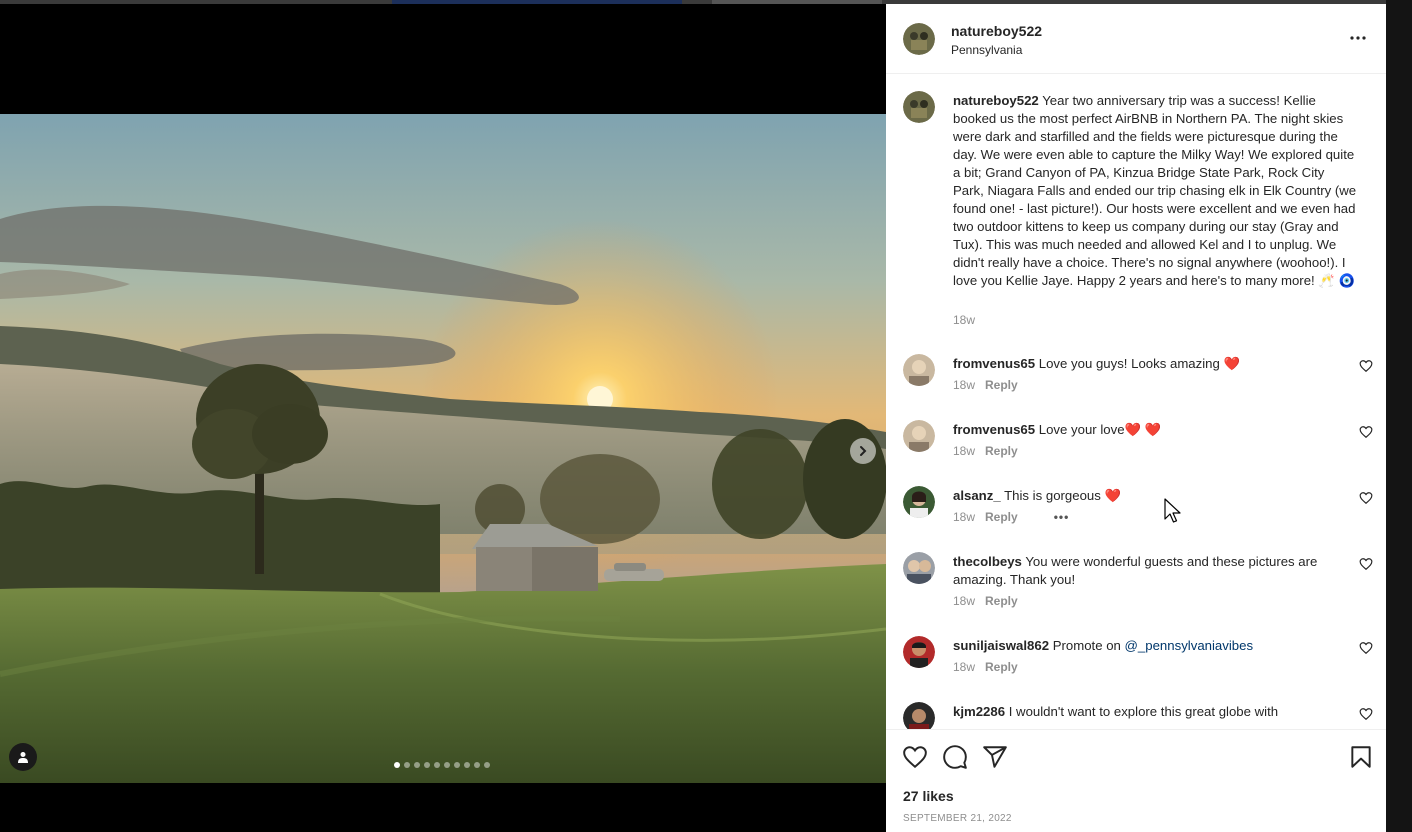 Image resolution: width=1412 pixels, height=832 pixels. Describe the element at coordinates (995, 757) in the screenshot. I see `share-icon` at that location.